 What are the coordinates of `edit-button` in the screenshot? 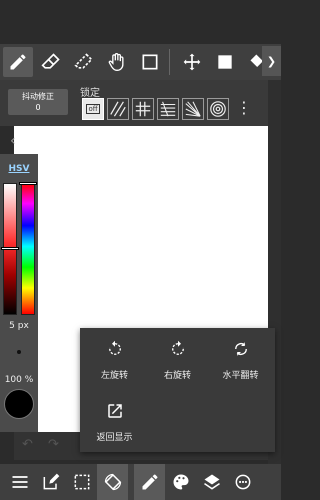 It's located at (50, 482).